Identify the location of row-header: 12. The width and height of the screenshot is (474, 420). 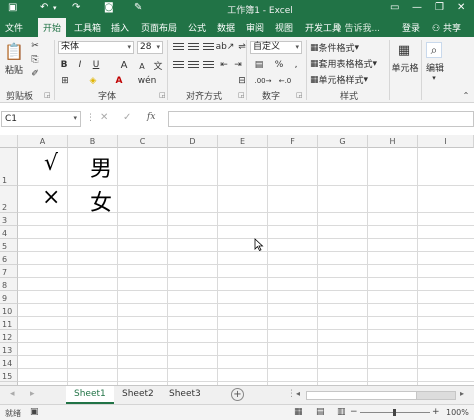
(9, 336).